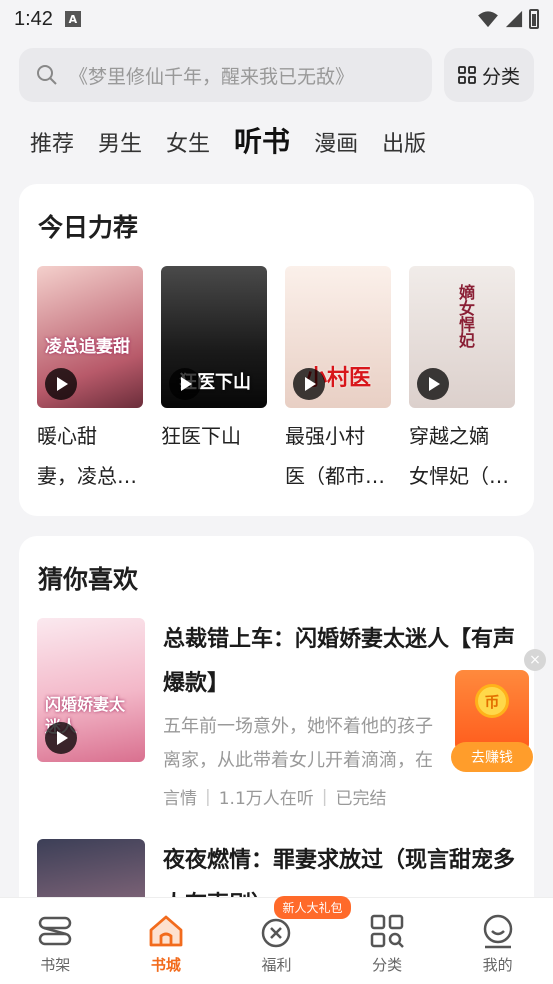  What do you see at coordinates (497, 931) in the screenshot?
I see `profile-icon` at bounding box center [497, 931].